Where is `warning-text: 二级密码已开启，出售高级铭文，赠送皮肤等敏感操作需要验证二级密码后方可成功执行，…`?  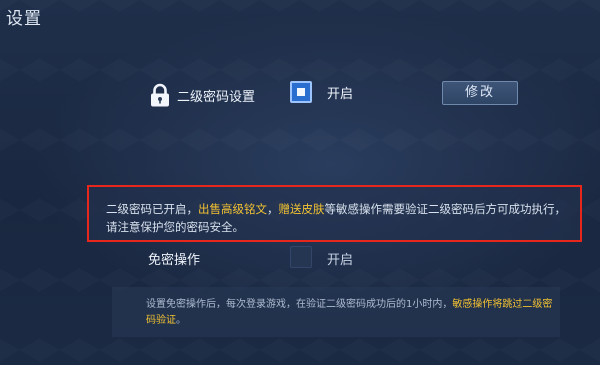 warning-text: 二级密码已开启，出售高级铭文，赠送皮肤等敏感操作需要验证二级密码后方可成功执行，… is located at coordinates (341, 218).